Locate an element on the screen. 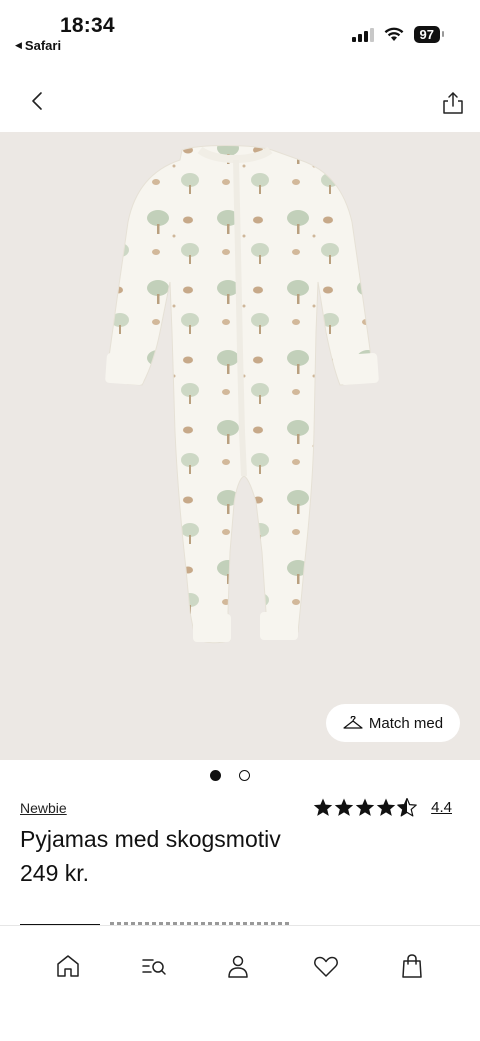  status-indicators: 97 is located at coordinates (398, 34).